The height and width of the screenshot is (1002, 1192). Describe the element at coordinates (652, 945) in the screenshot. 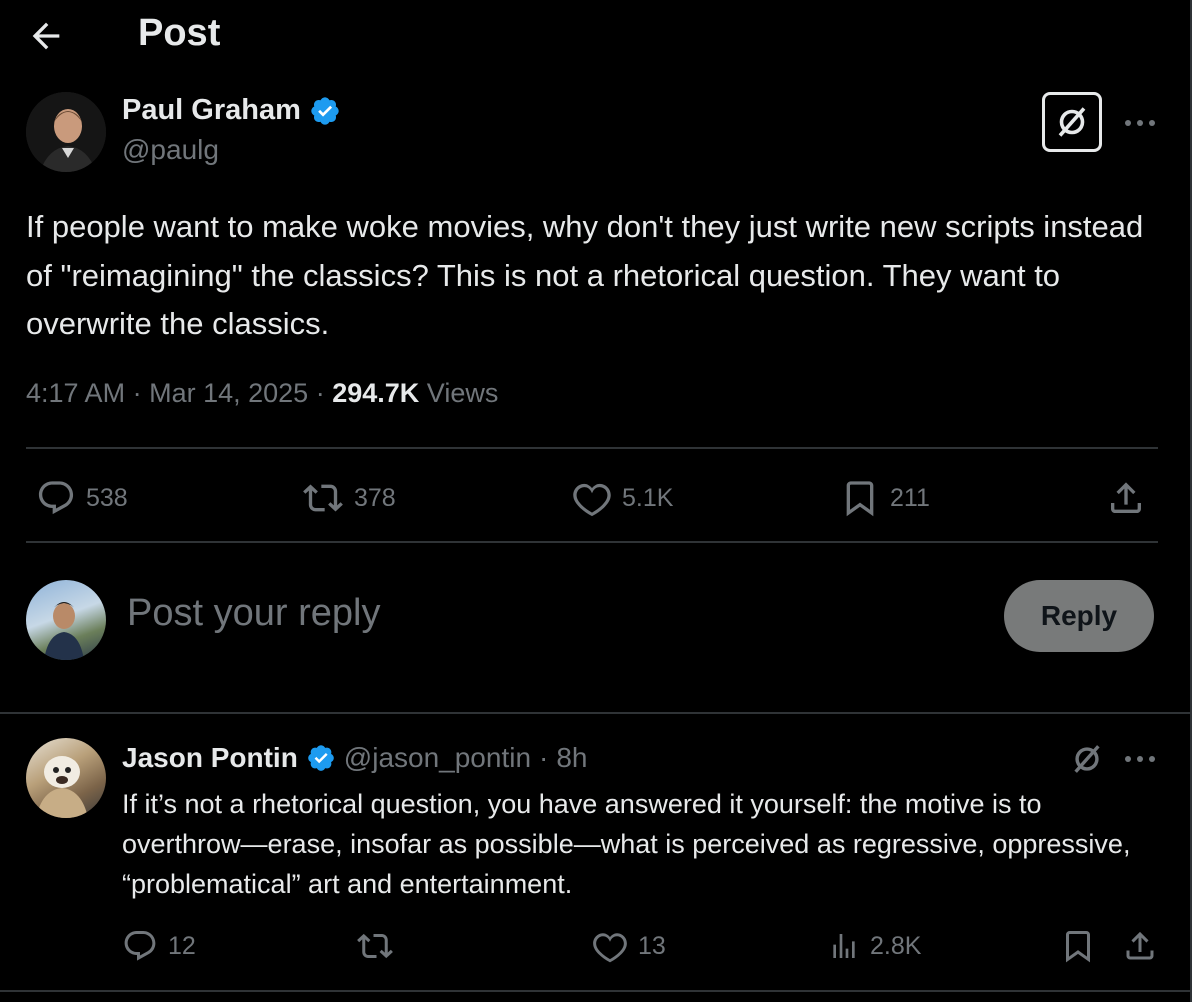

I see `like-count: 13` at that location.